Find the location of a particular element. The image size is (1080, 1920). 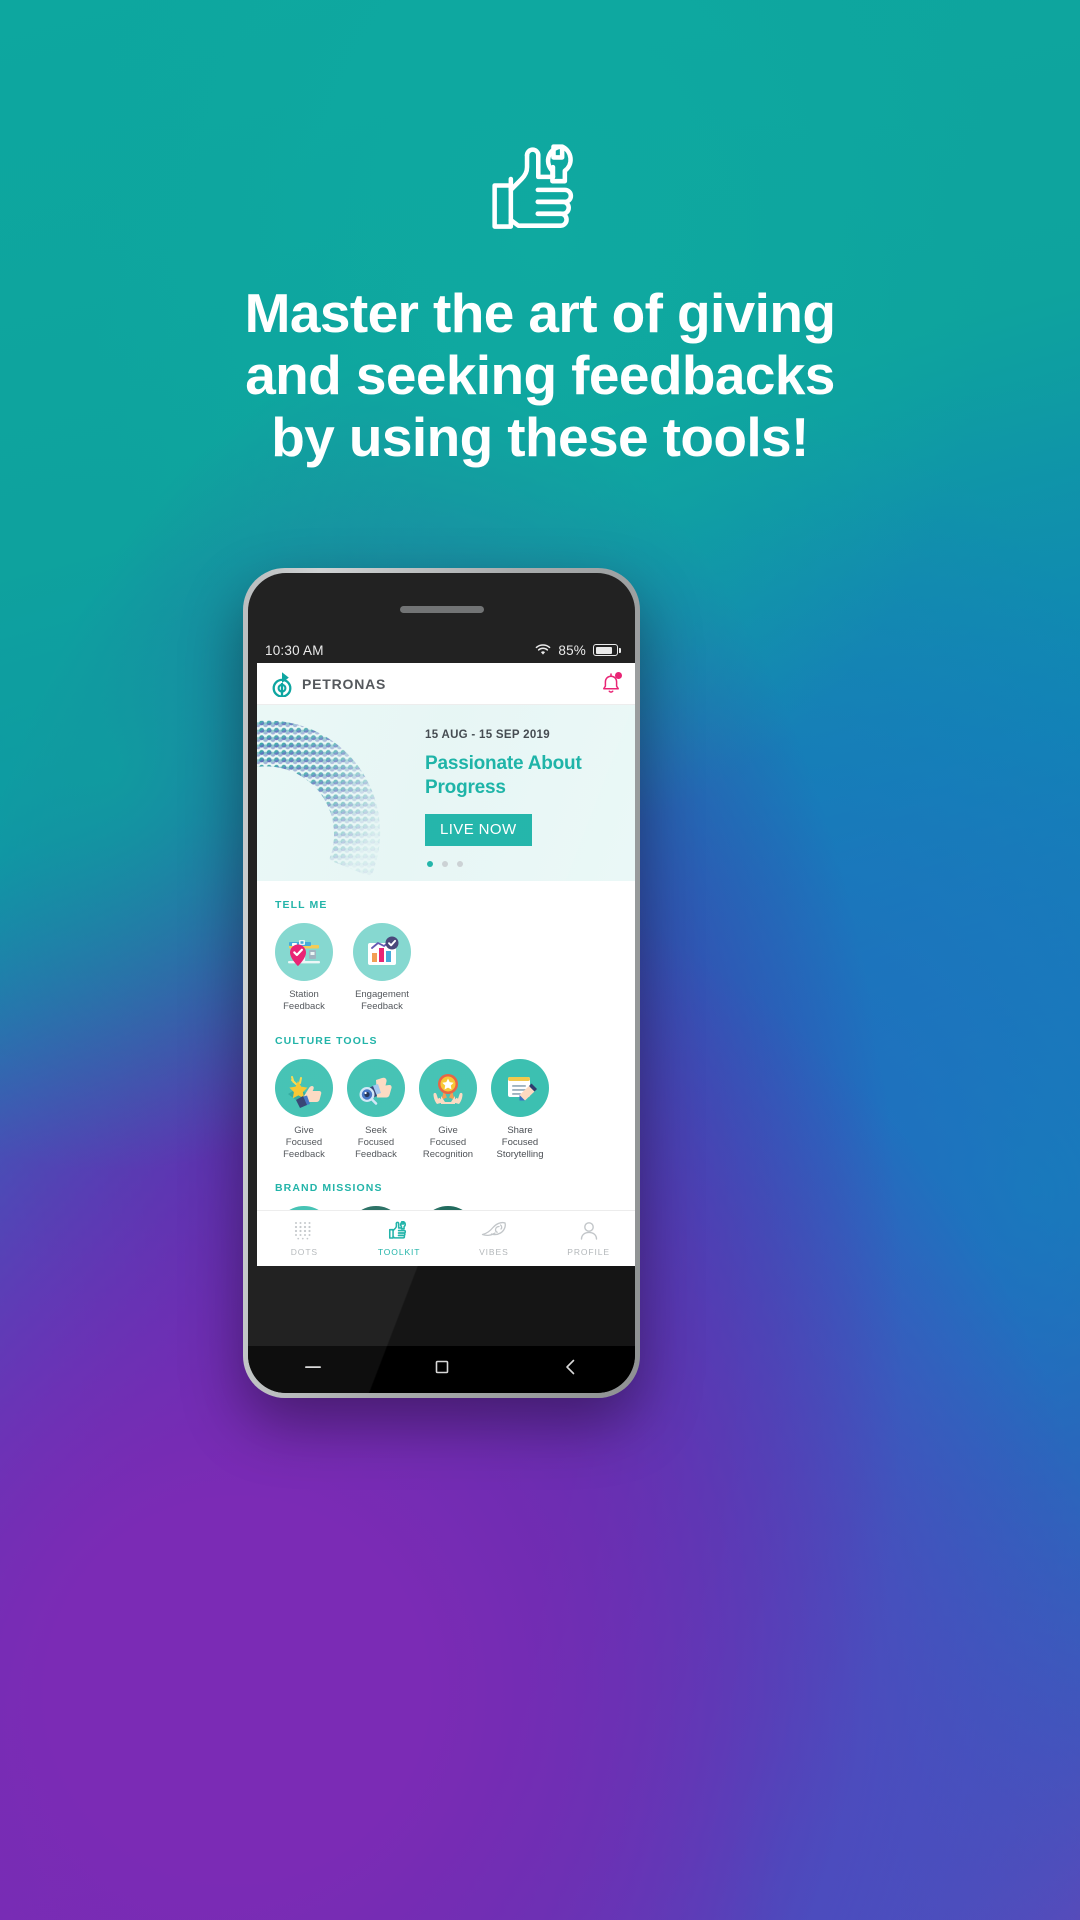

bottom-tab-bar: DOTS TOOLKIT VIBES PROFILE is located at coordinates (446, 1238).